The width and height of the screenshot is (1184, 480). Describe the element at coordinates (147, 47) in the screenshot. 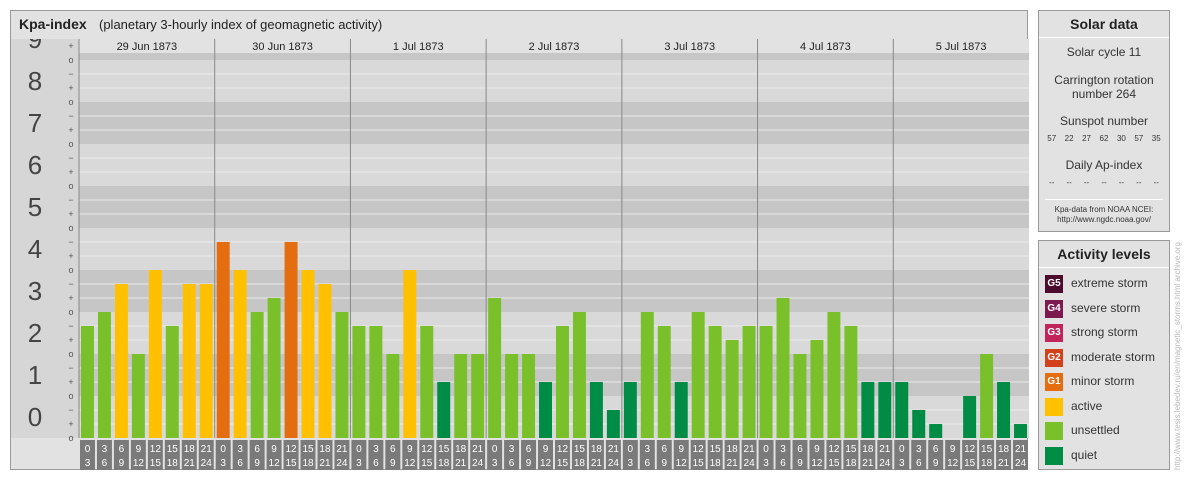

I see `day-label: 29 Jun 1873` at that location.